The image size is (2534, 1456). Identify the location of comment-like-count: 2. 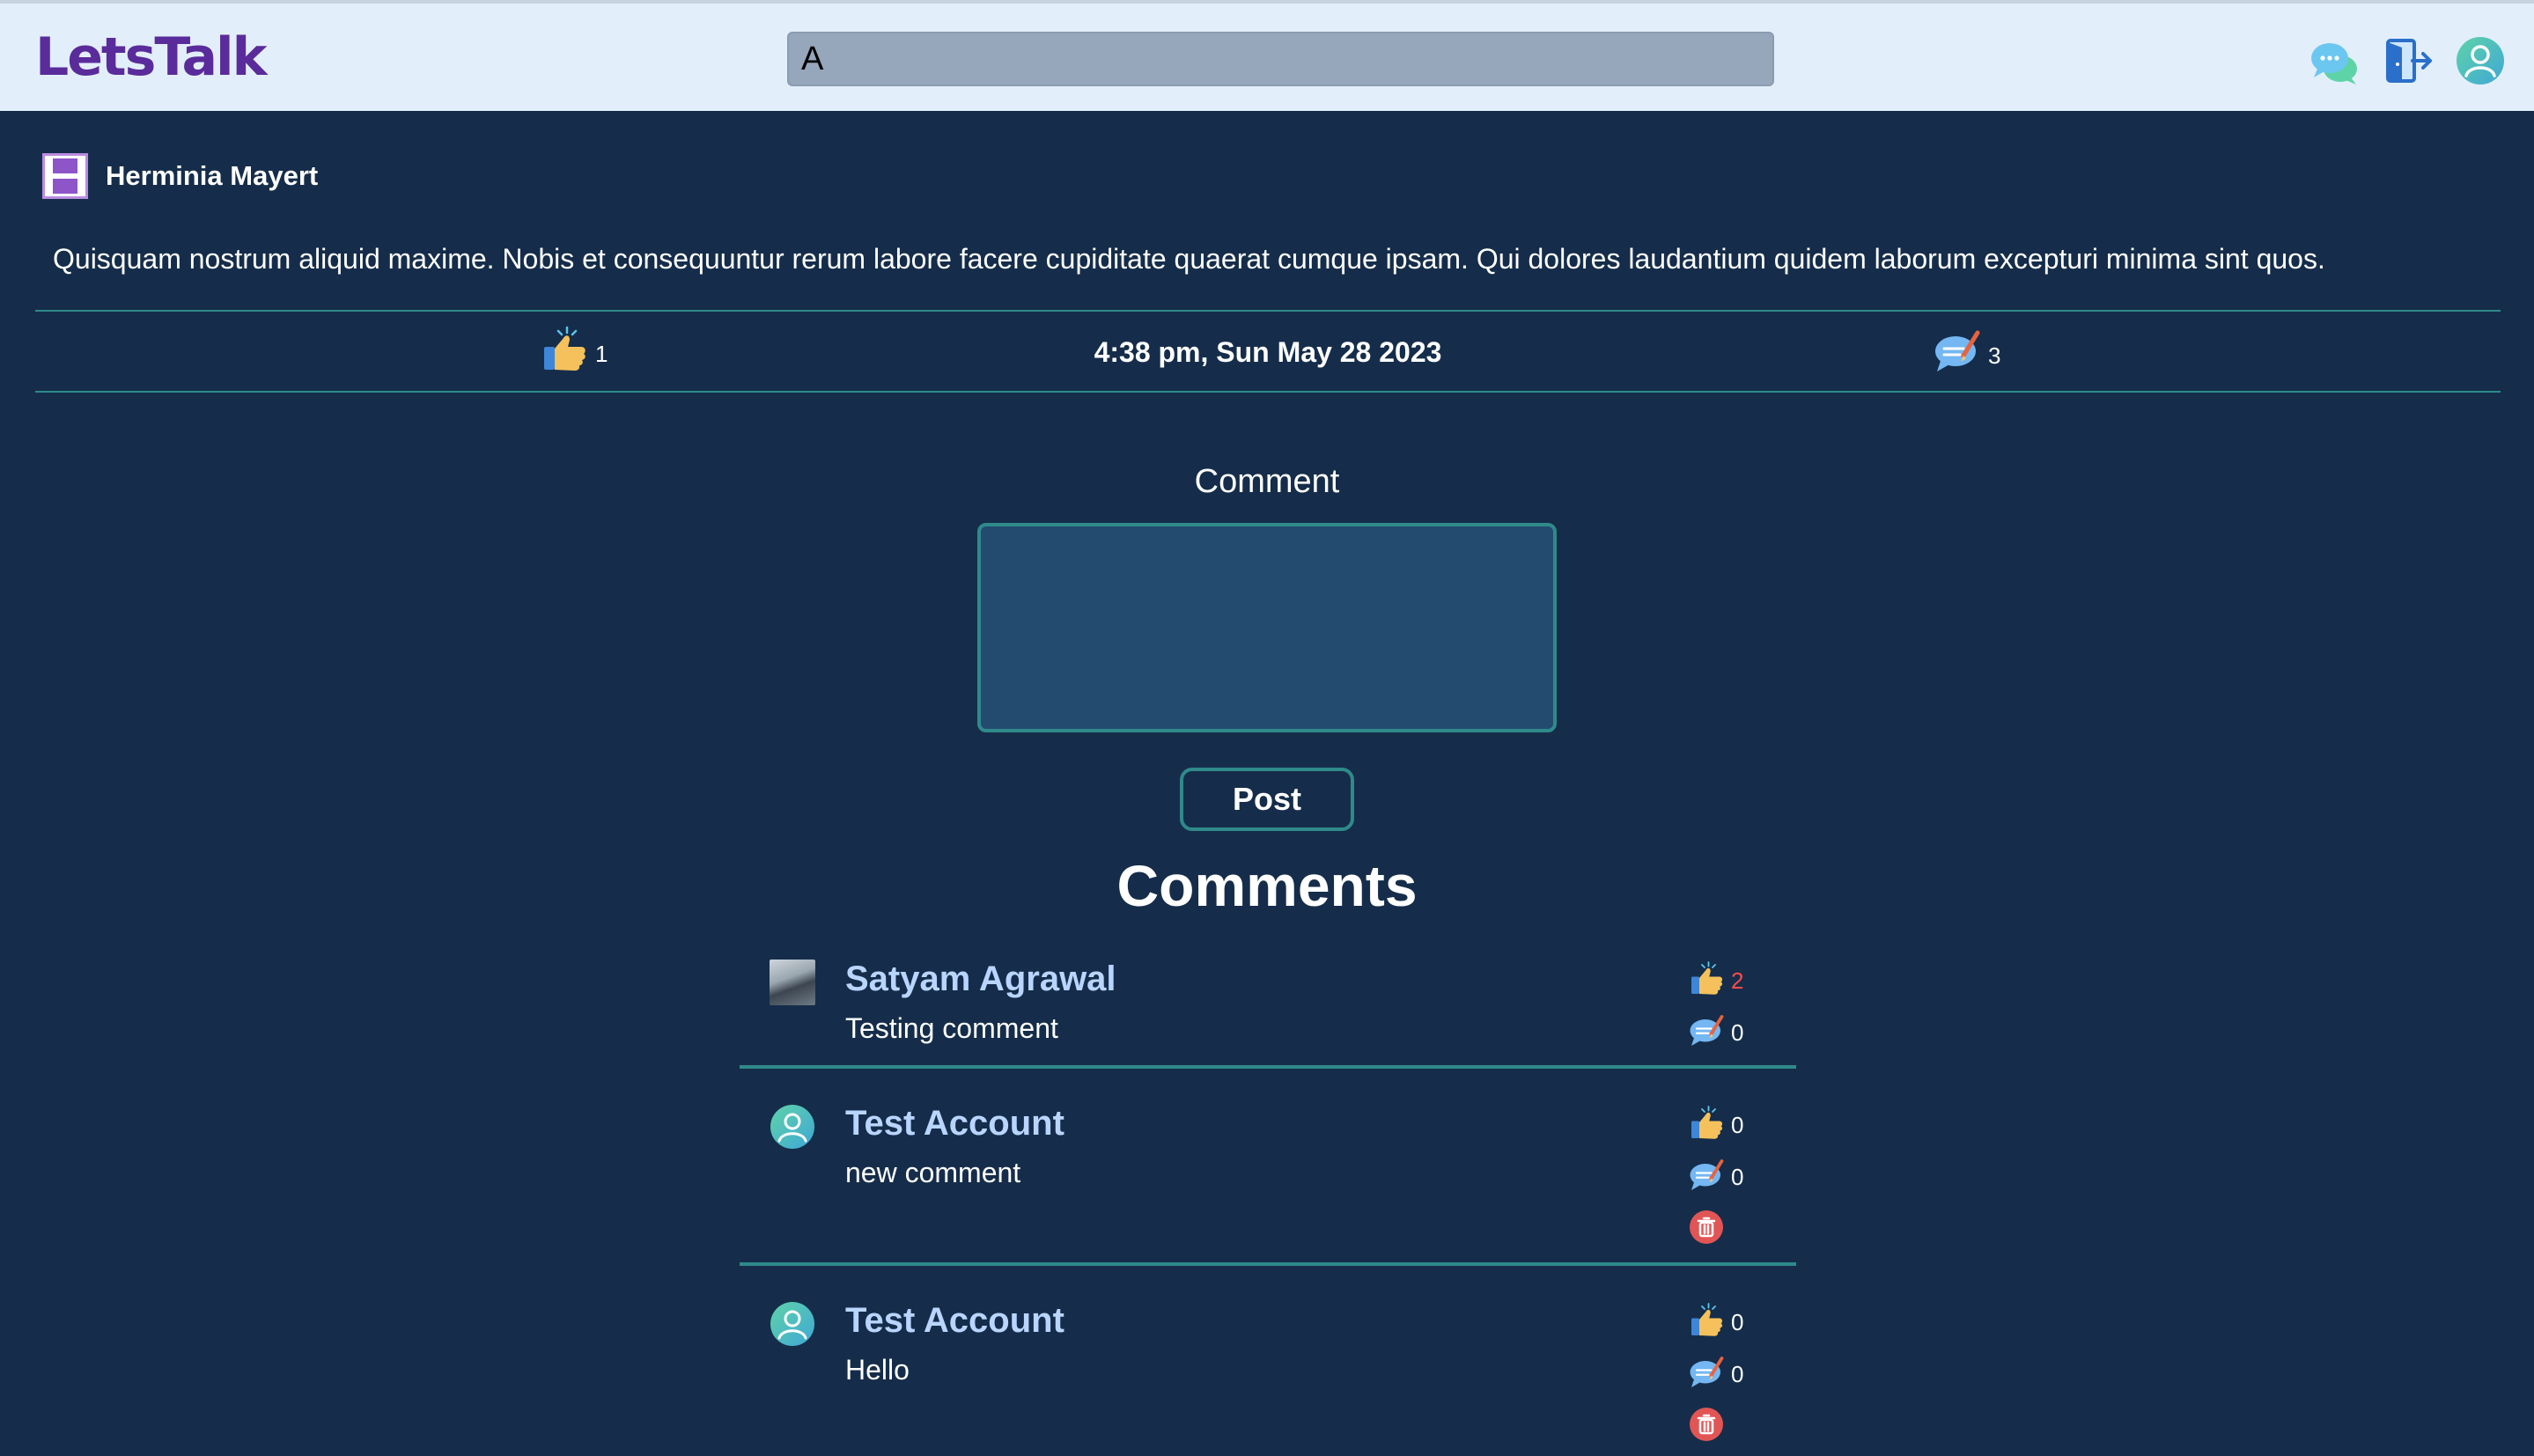
(1737, 980).